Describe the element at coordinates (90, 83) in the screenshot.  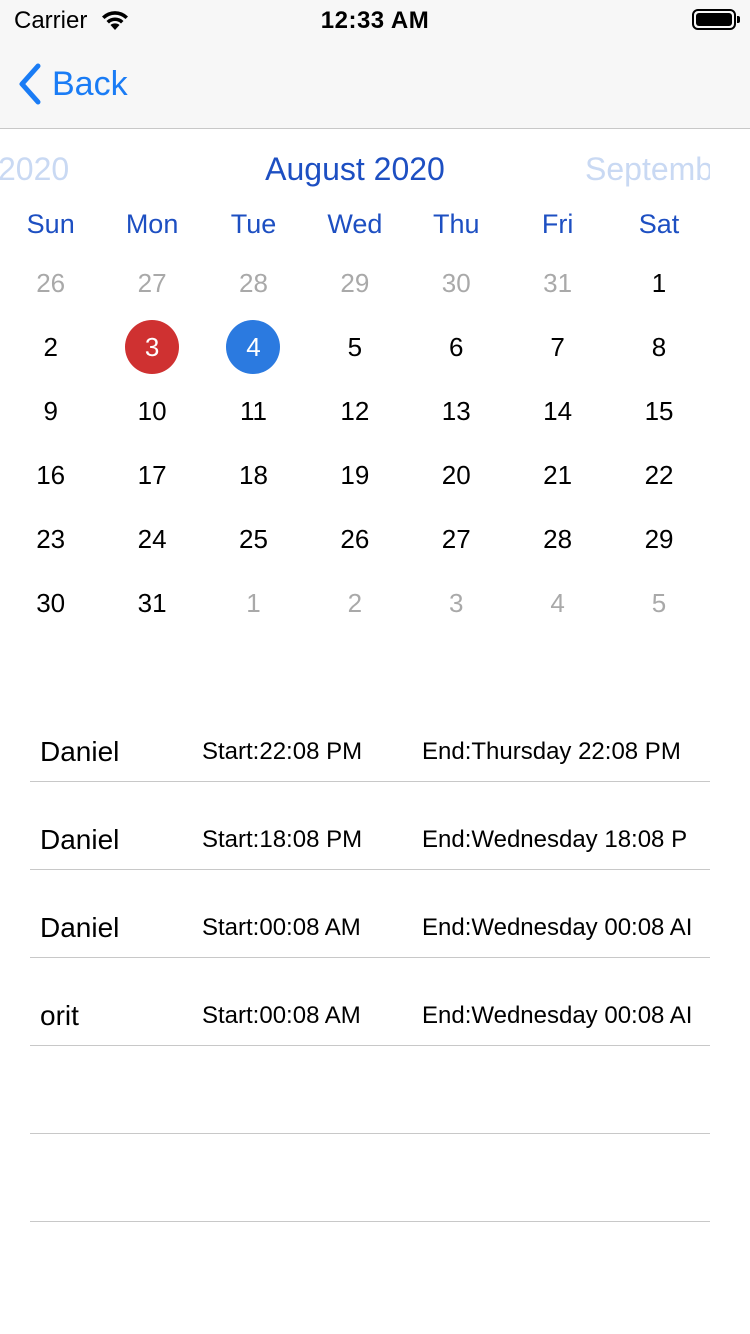
I see `back-label: Back` at that location.